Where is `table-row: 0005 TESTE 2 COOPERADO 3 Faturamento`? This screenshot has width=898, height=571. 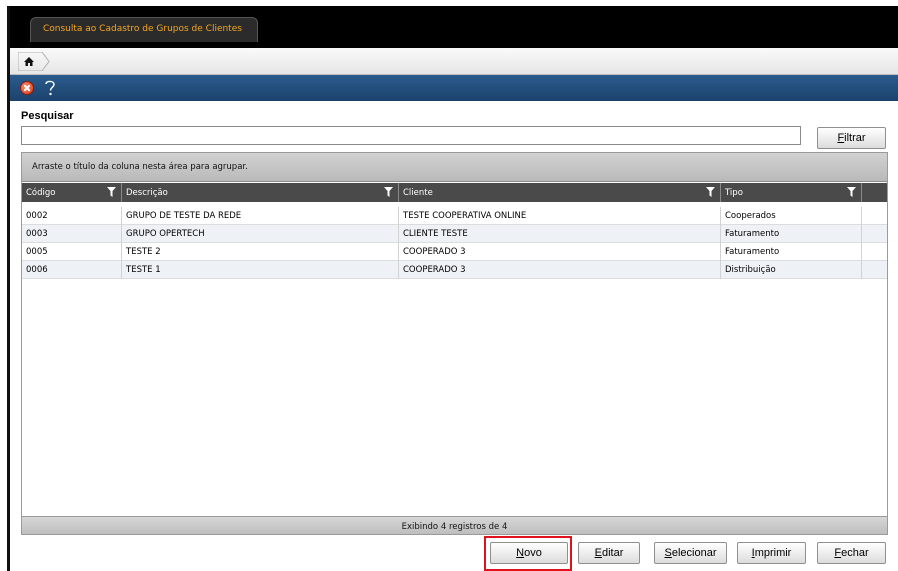 table-row: 0005 TESTE 2 COOPERADO 3 Faturamento is located at coordinates (454, 252).